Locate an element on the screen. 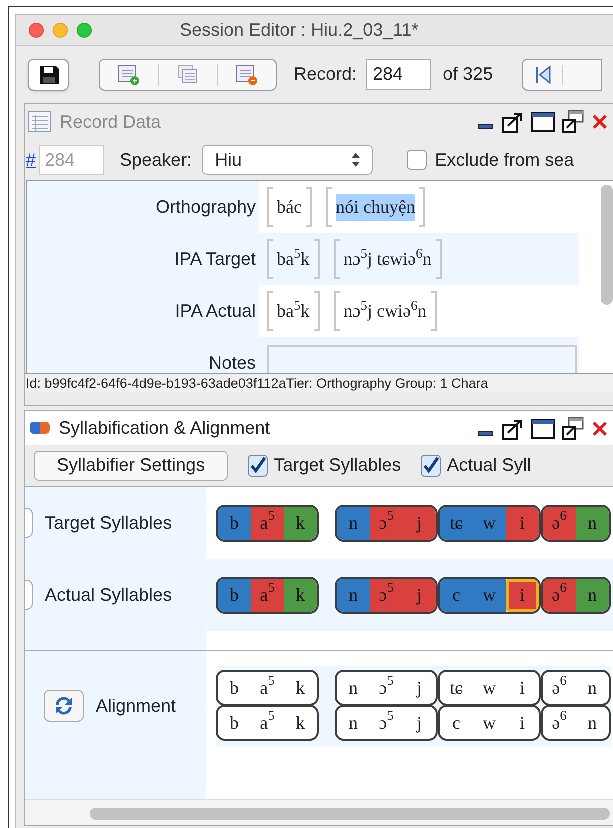 The height and width of the screenshot is (828, 613). alignment-syllable: c w i is located at coordinates (489, 723).